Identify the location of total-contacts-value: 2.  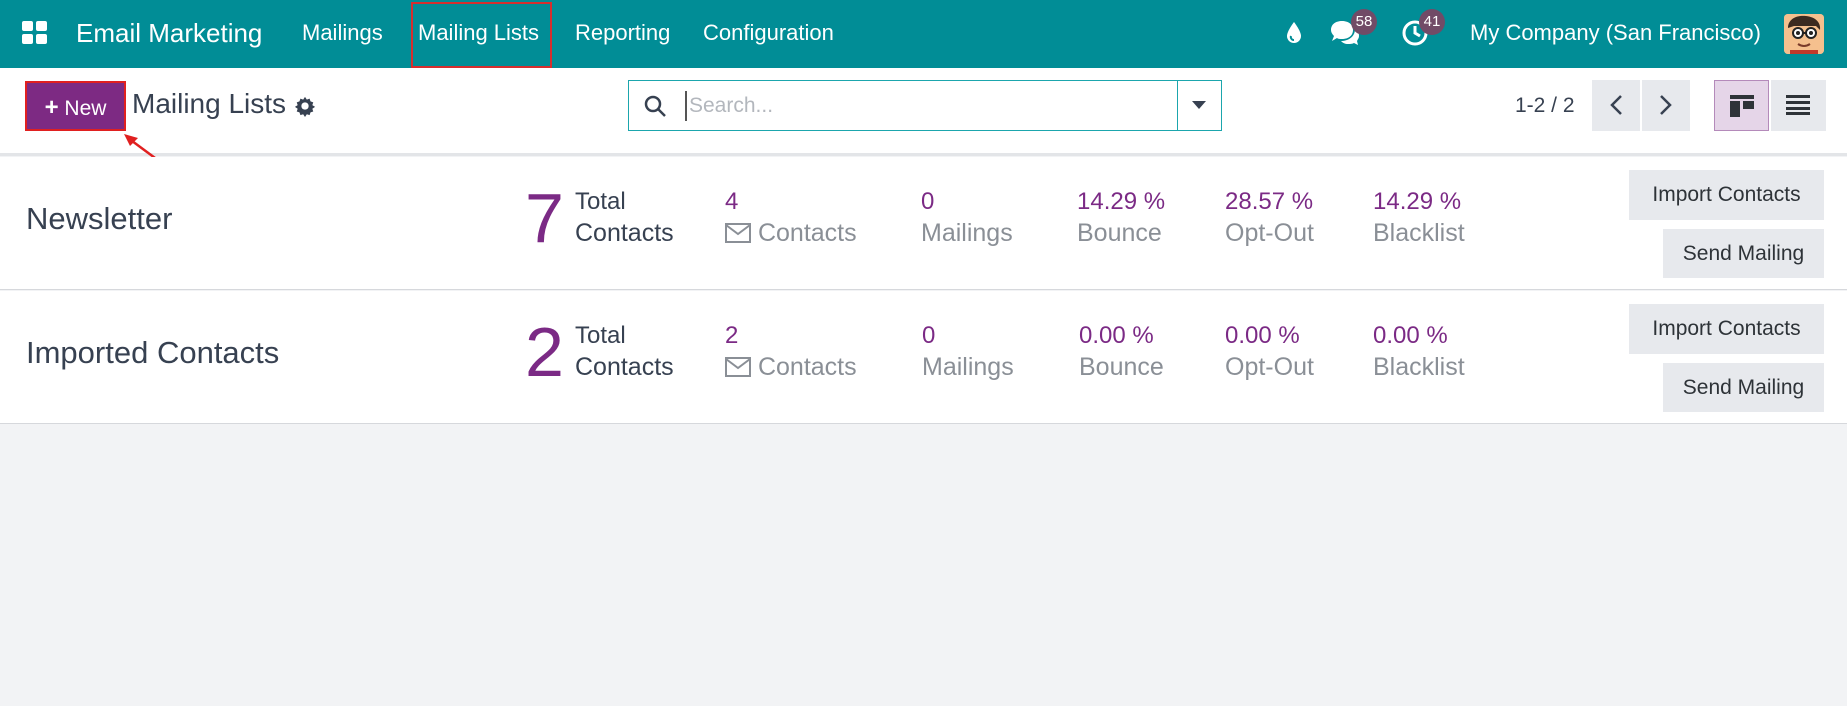
(544, 352).